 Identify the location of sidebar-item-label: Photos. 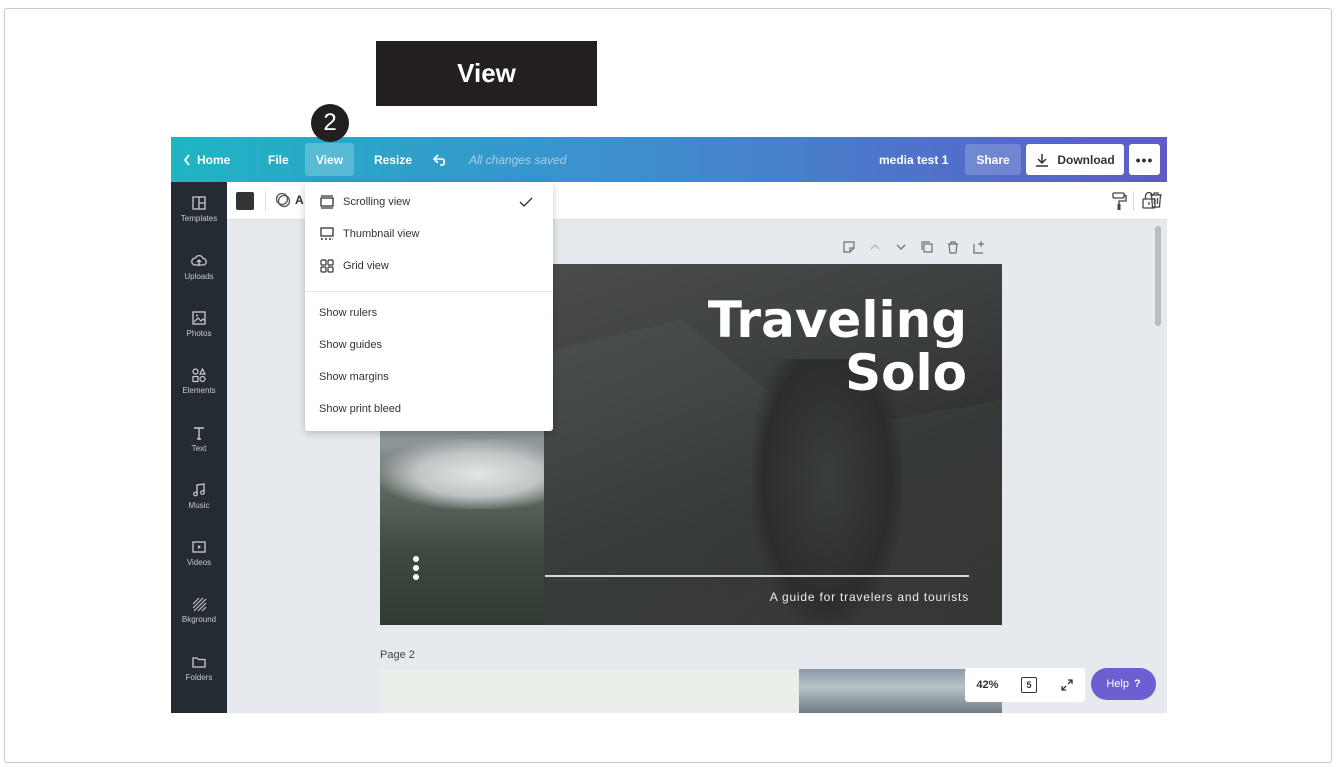
(199, 333).